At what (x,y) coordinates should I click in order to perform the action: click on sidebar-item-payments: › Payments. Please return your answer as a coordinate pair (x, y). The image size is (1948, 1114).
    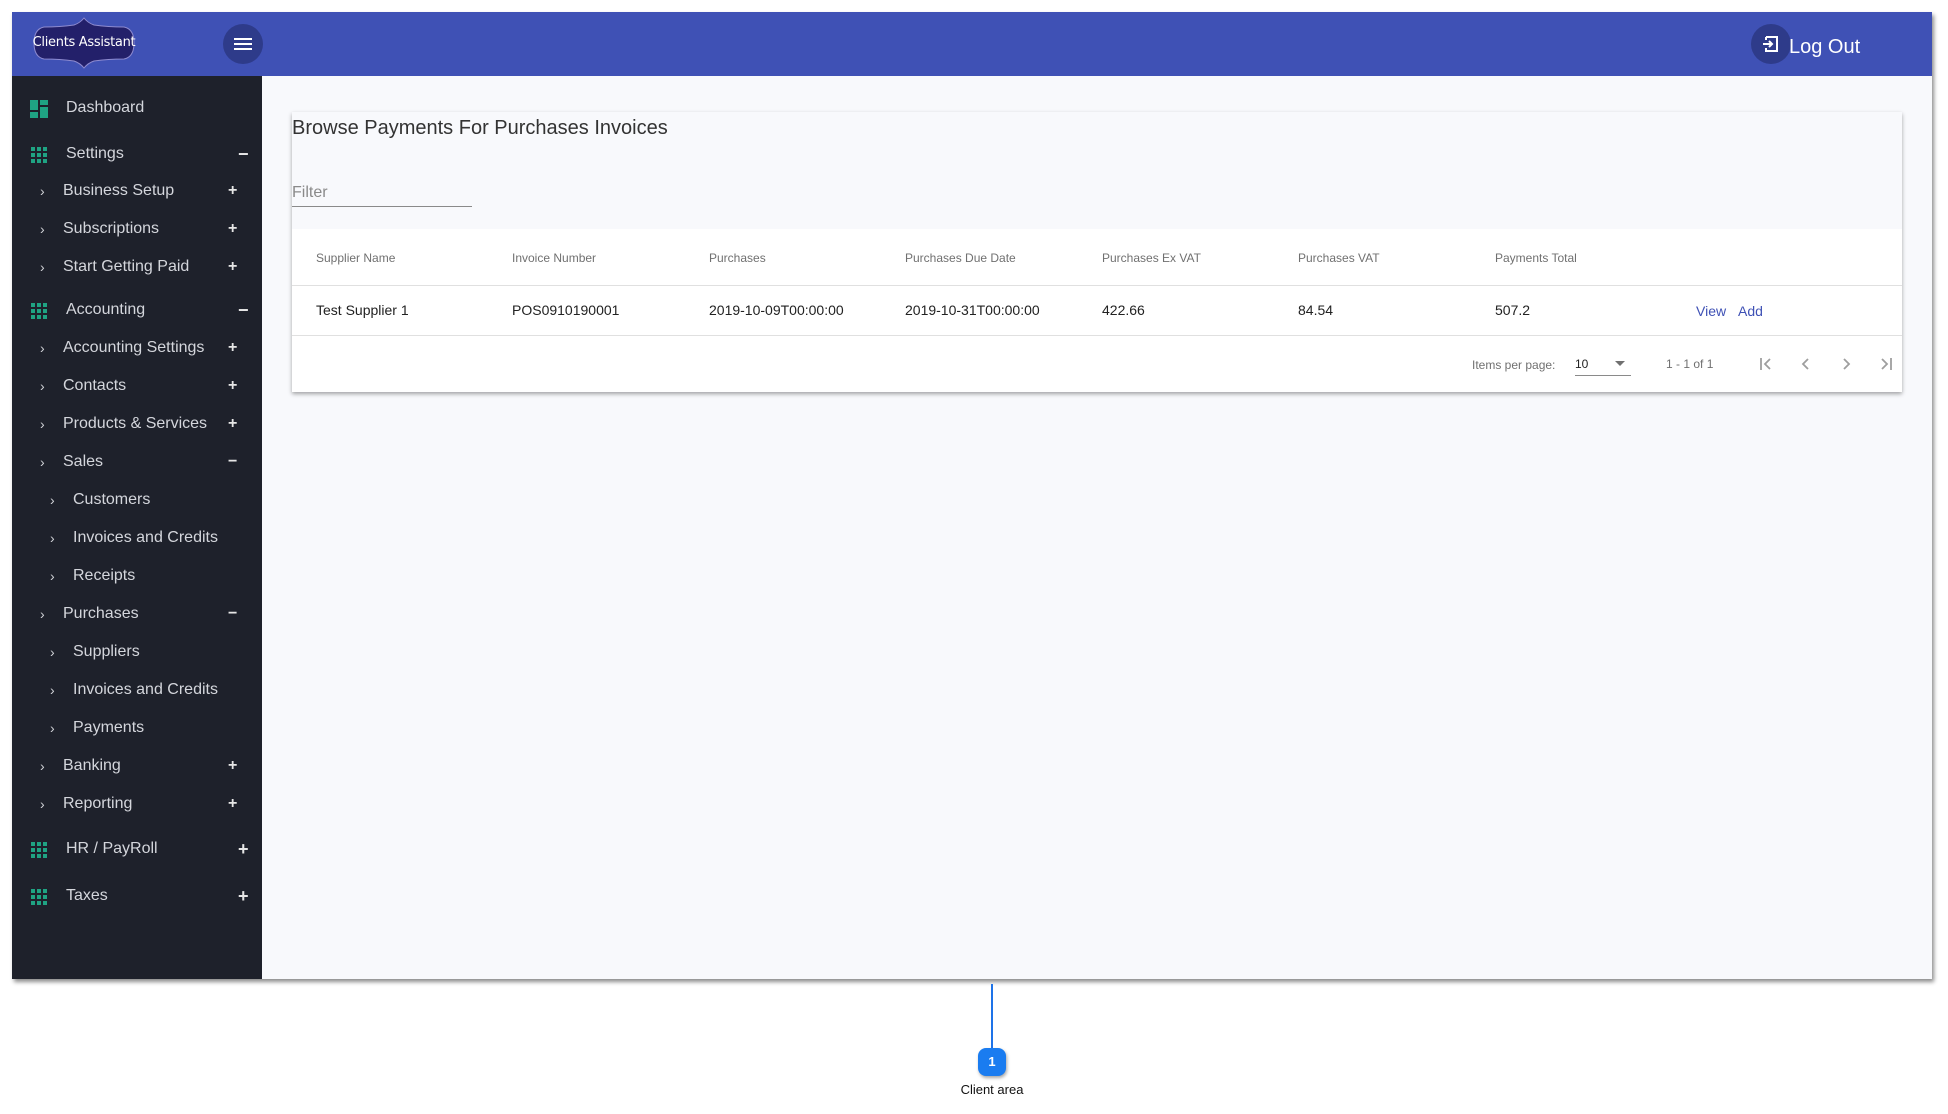
    Looking at the image, I should click on (137, 728).